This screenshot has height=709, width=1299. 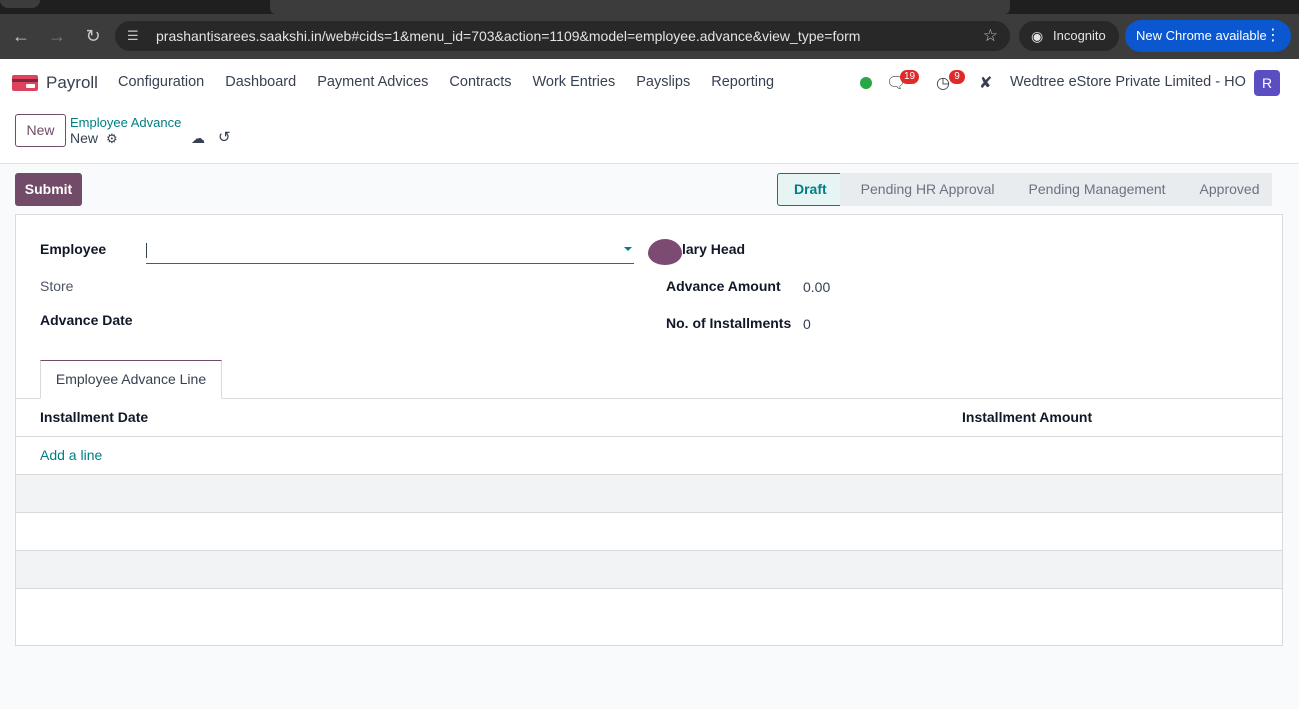 I want to click on menu-payslips: Payslips, so click(x=663, y=82).